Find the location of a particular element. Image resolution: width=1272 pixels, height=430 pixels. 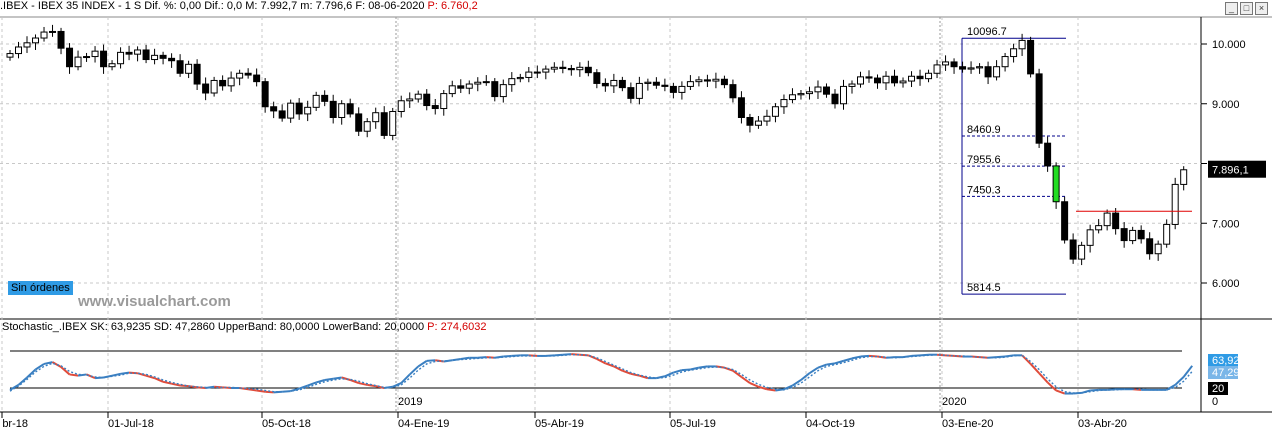

zero-label: 0 is located at coordinates (1215, 402).